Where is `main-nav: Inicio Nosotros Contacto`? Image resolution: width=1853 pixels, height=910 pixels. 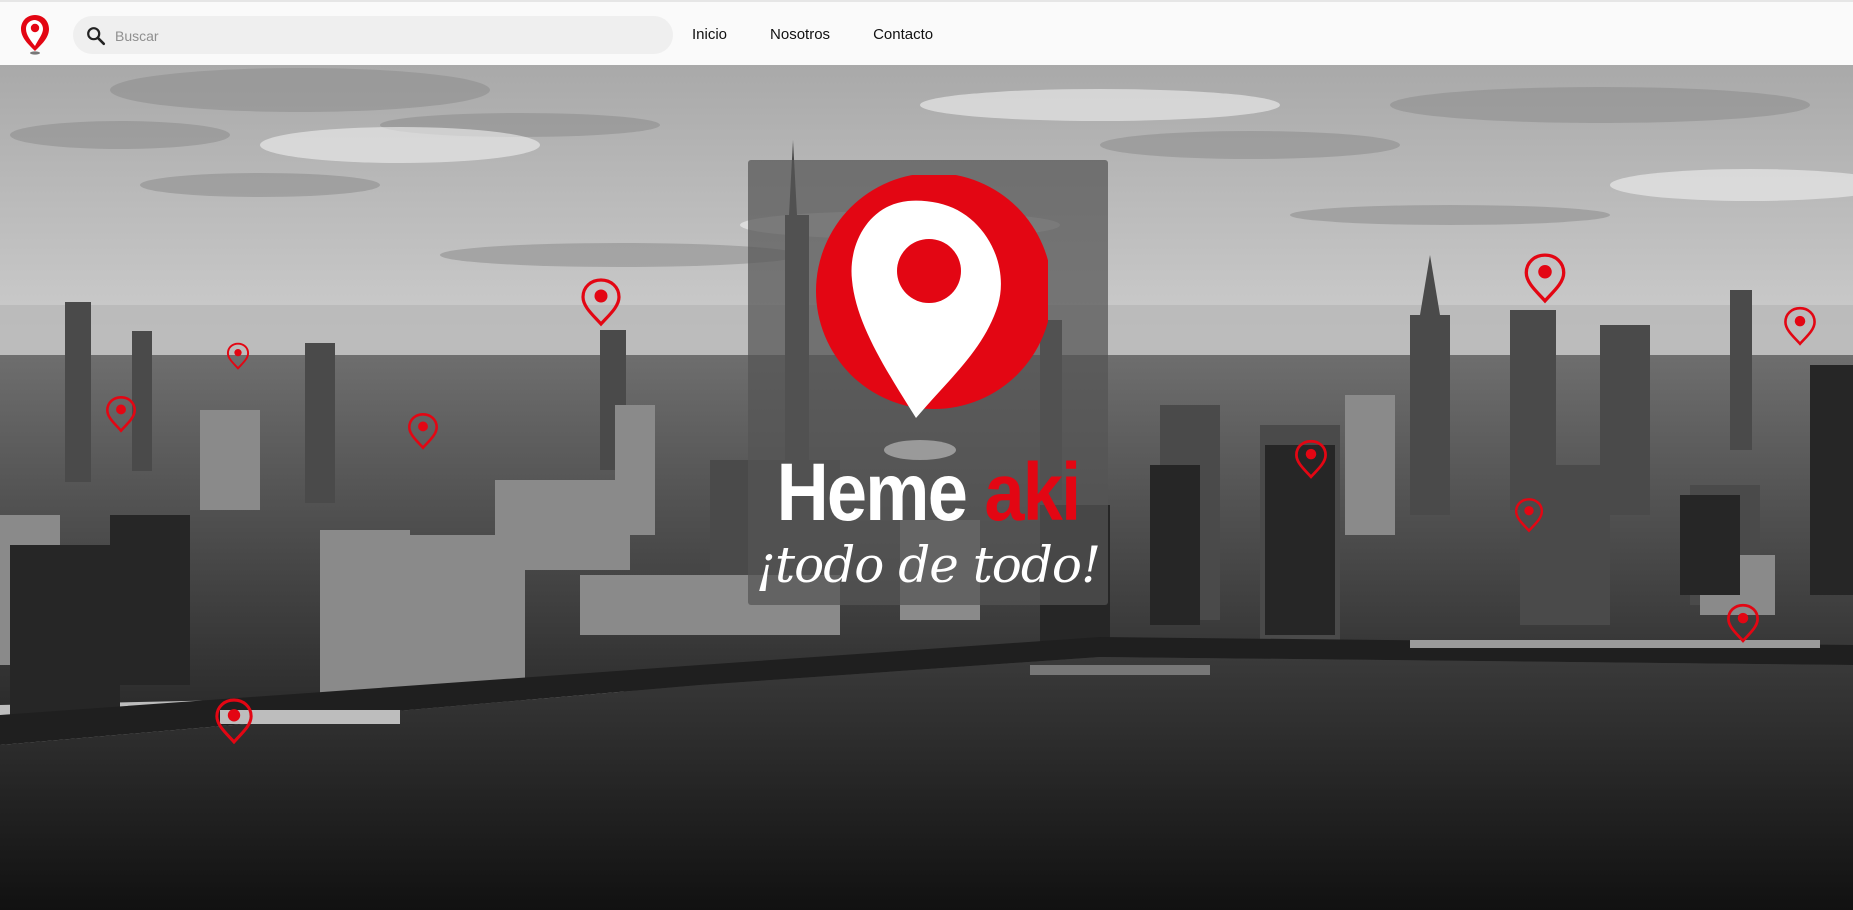
main-nav: Inicio Nosotros Contacto is located at coordinates (834, 34).